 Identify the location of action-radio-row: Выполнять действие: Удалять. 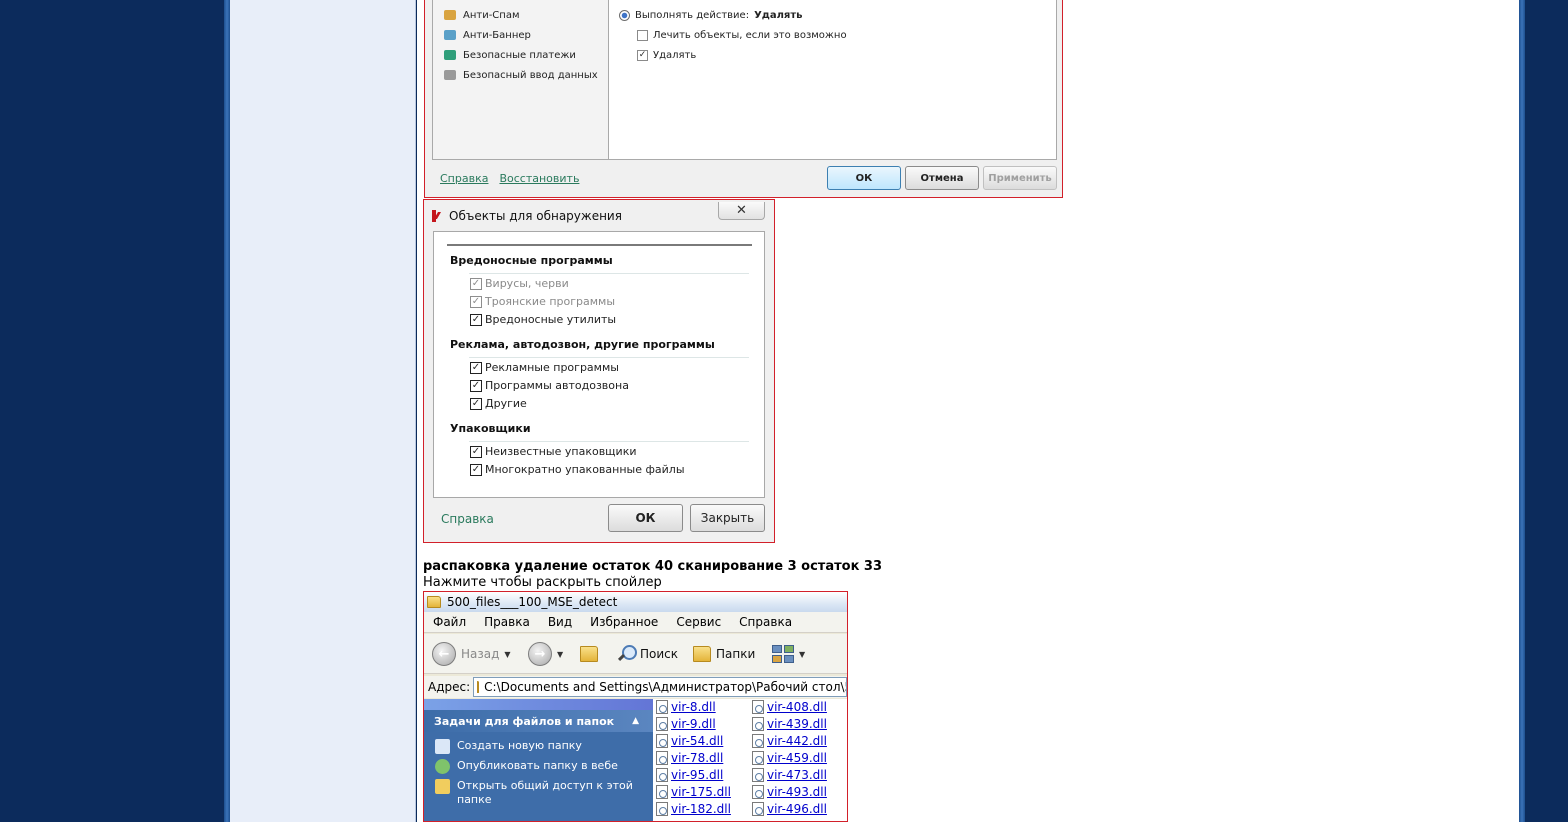
(710, 15).